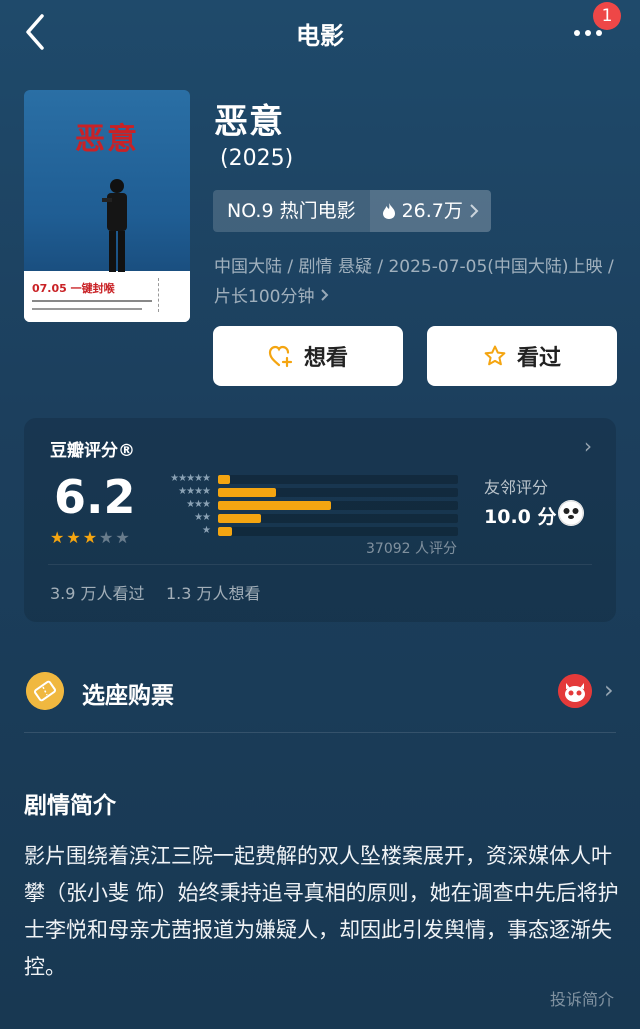 This screenshot has height=1029, width=640. I want to click on synopsis-heading: 剧情简介, so click(70, 806).